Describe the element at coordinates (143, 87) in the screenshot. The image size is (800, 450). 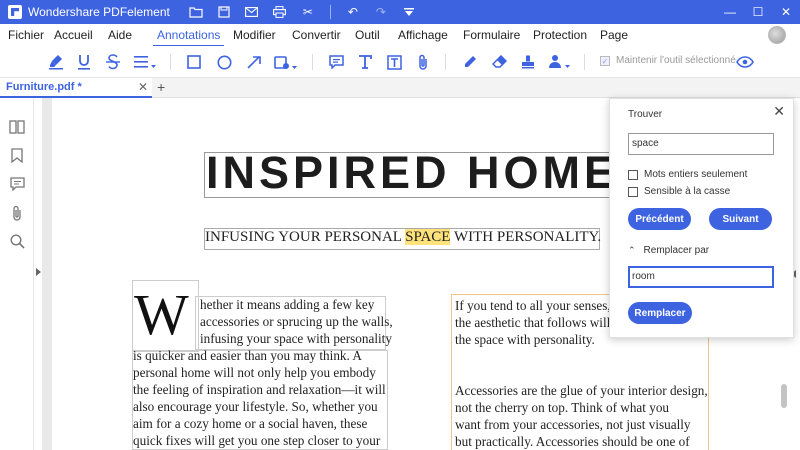
I see `close-tab-icon: ✕` at that location.